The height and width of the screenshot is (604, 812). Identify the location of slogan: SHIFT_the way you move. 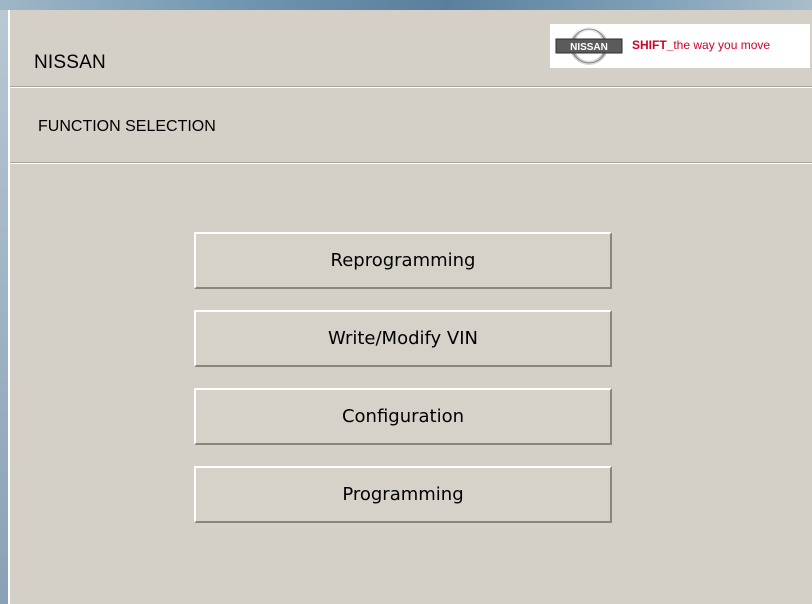
(701, 45).